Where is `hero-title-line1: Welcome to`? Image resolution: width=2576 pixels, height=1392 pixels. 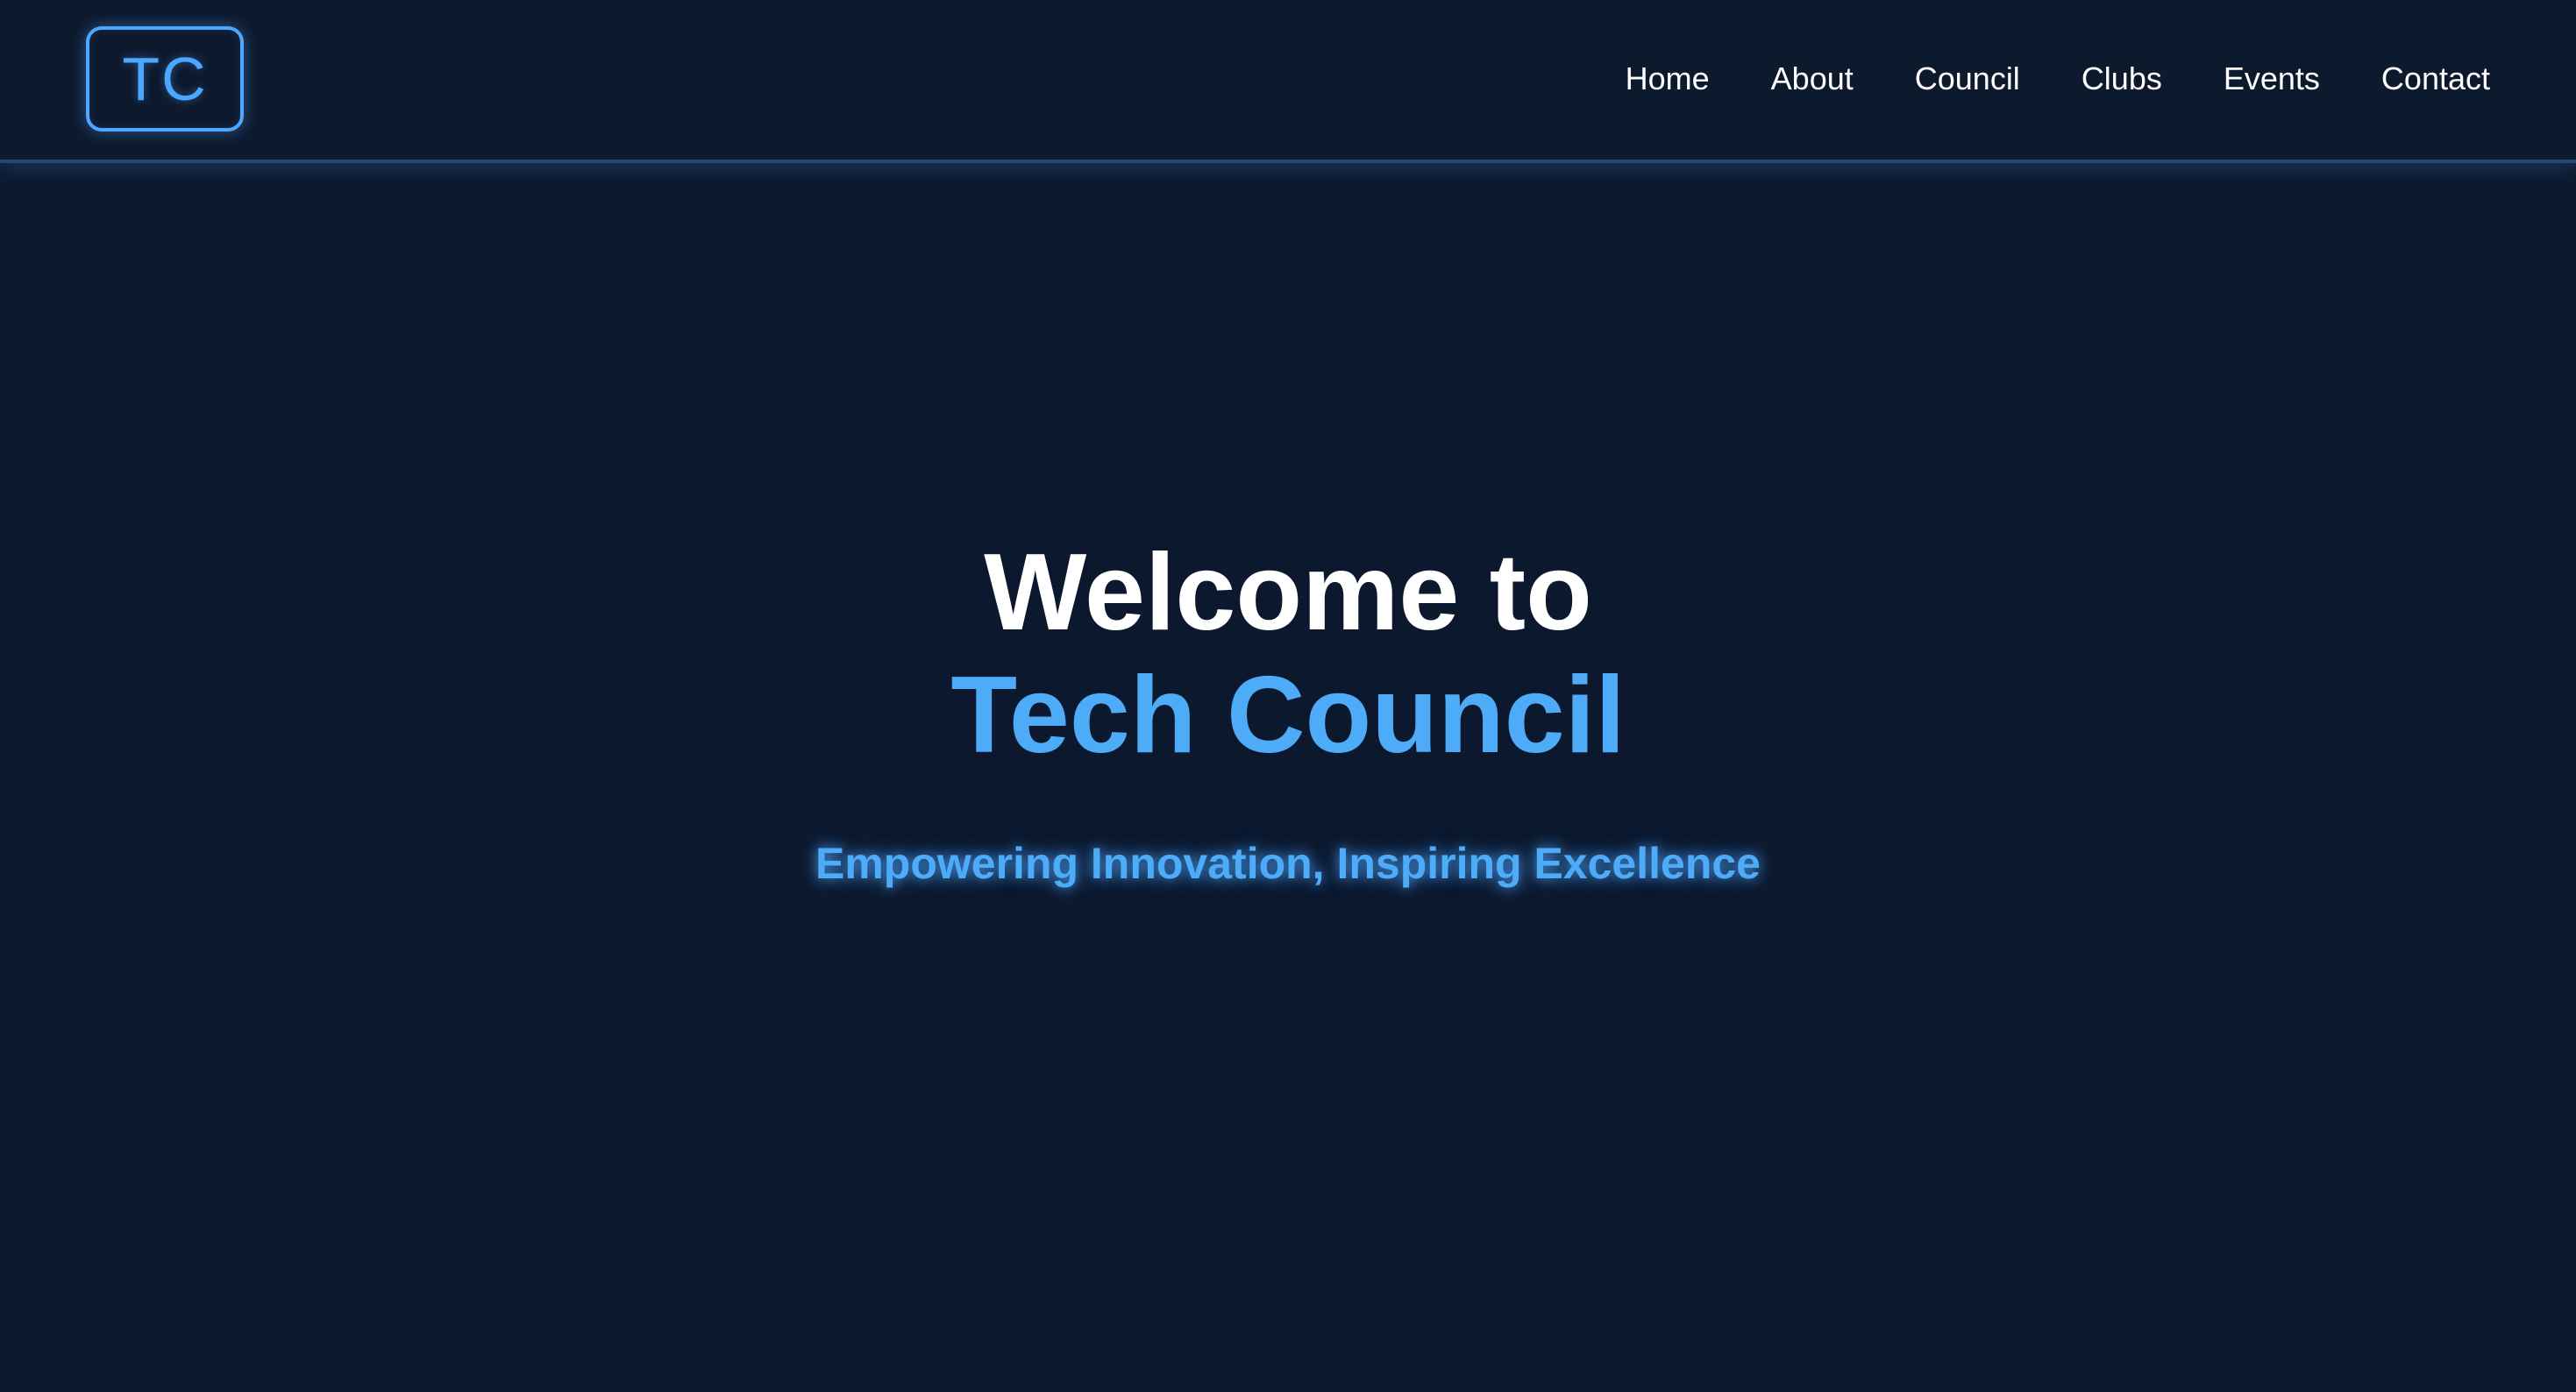 hero-title-line1: Welcome to is located at coordinates (1288, 592).